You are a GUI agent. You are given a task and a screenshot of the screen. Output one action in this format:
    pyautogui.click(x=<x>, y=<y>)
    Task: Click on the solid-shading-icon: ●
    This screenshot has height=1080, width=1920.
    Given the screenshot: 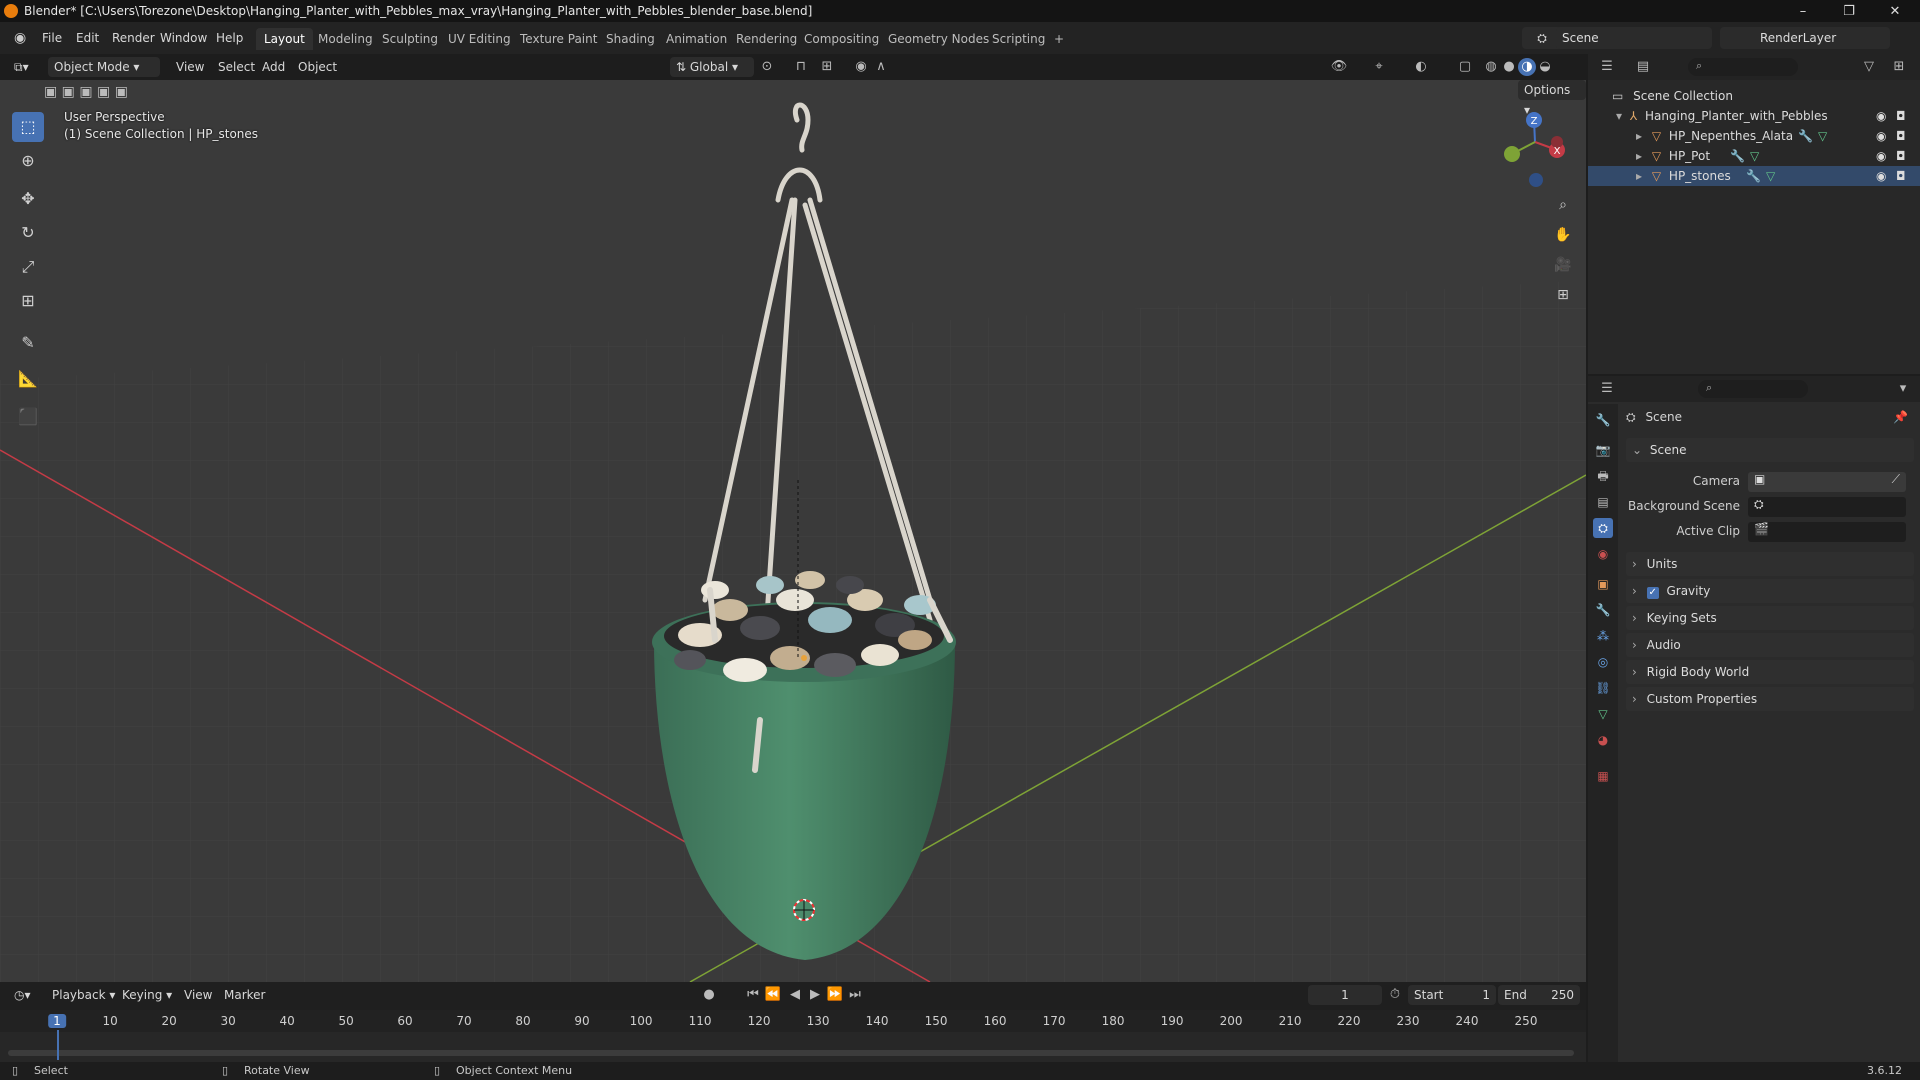 What is the action you would take?
    pyautogui.click(x=1509, y=67)
    